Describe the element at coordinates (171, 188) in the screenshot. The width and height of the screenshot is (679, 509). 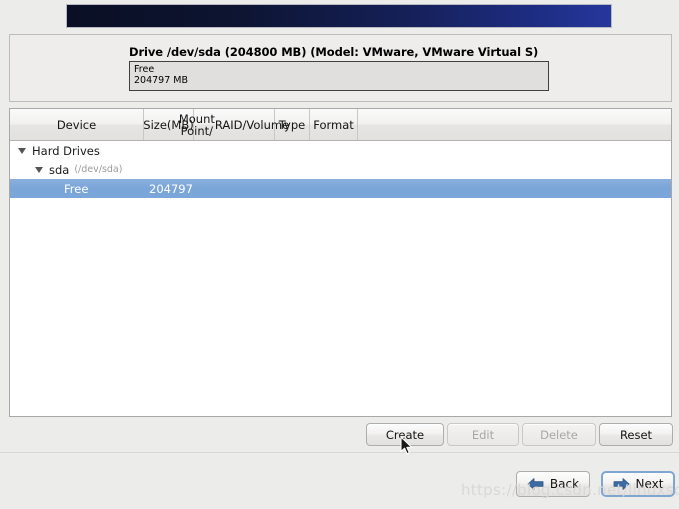
I see `size-cell: 204797` at that location.